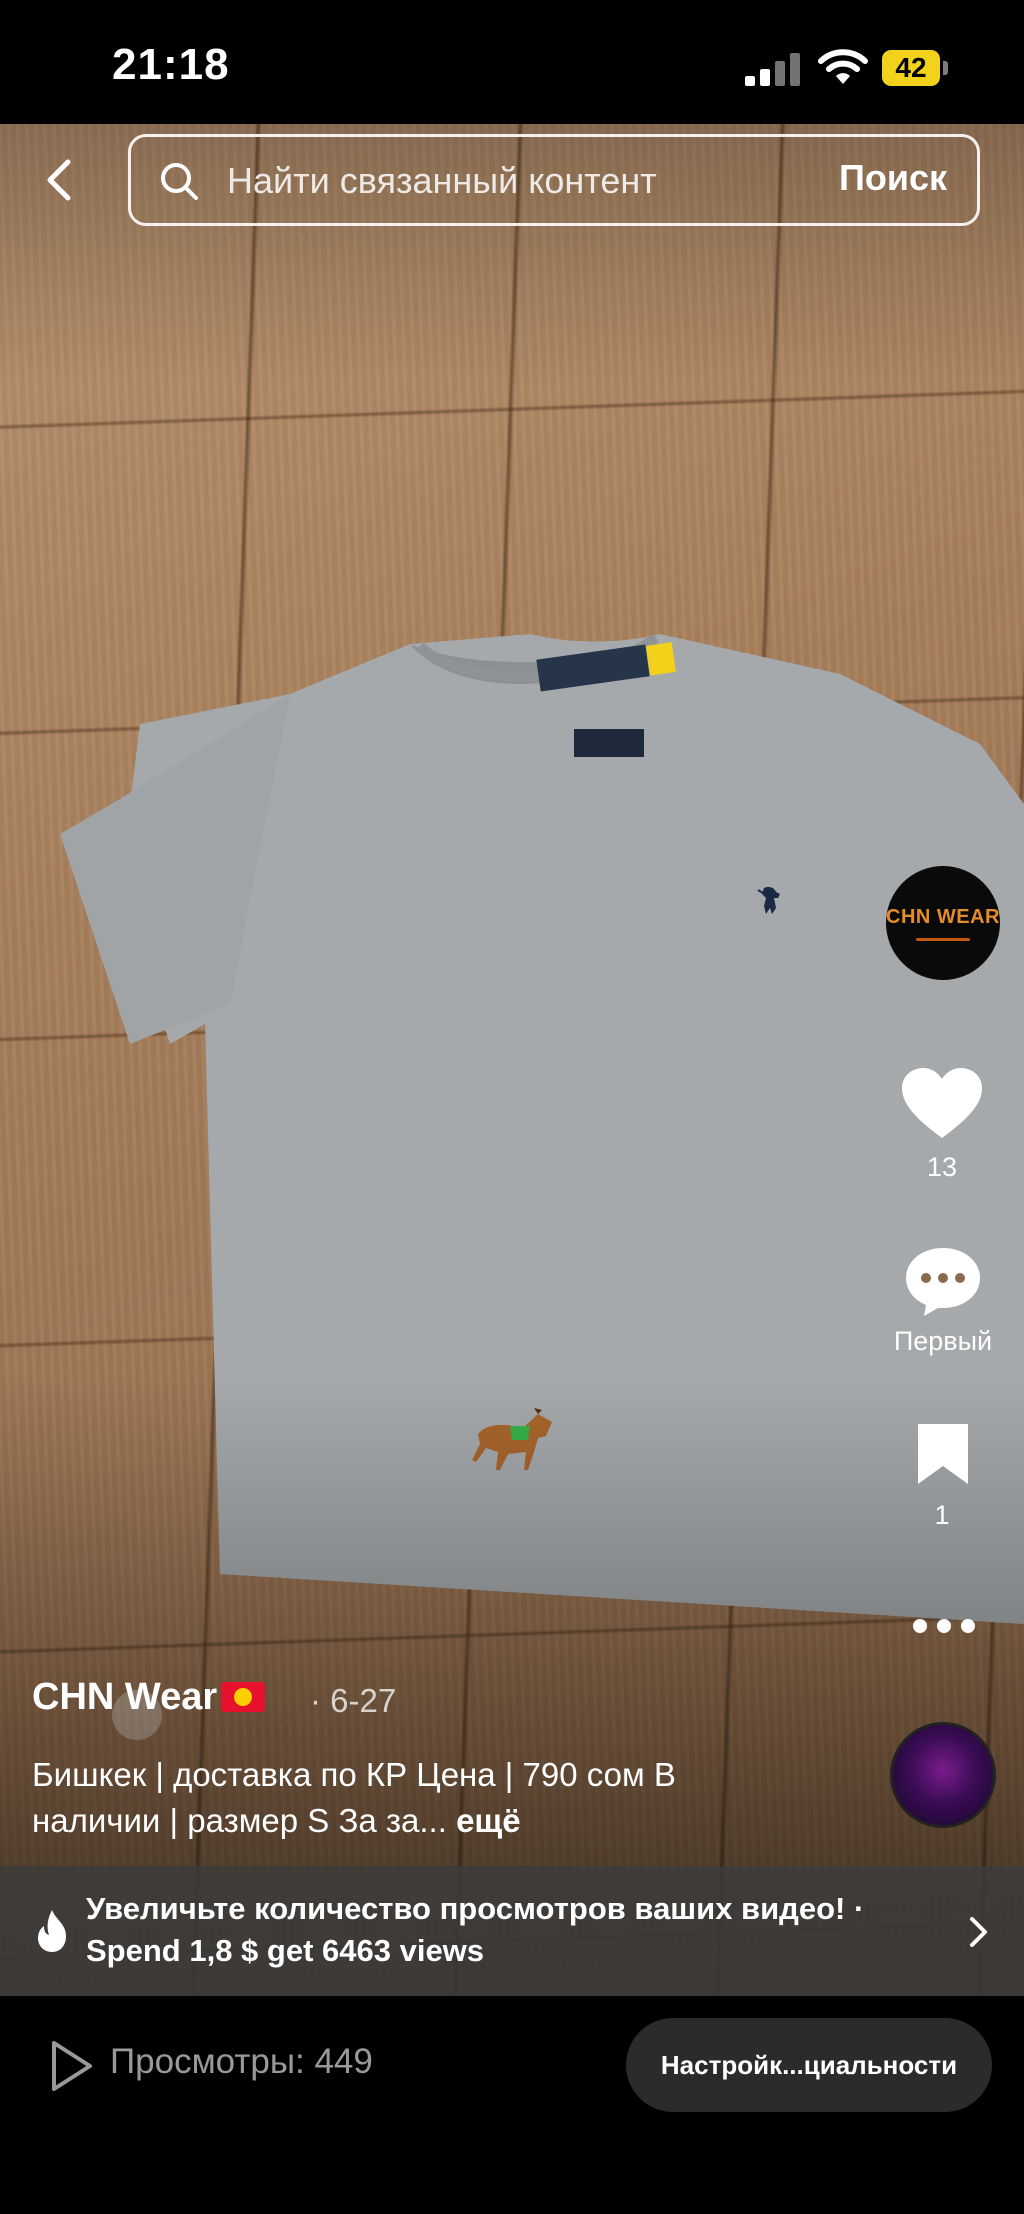 This screenshot has height=2214, width=1024. What do you see at coordinates (843, 66) in the screenshot?
I see `wifi-icon` at bounding box center [843, 66].